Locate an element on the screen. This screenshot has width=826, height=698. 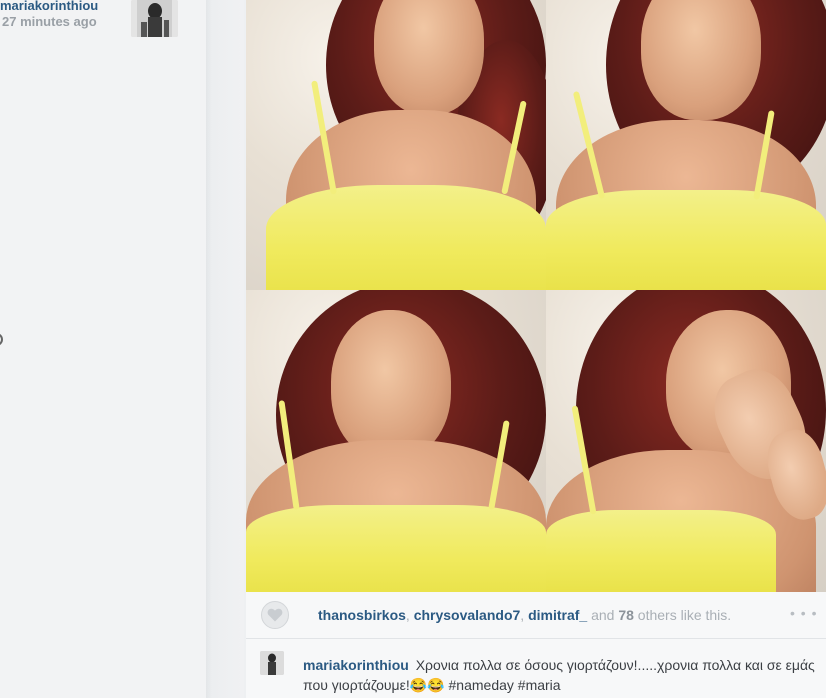
likes-and: and is located at coordinates (603, 615).